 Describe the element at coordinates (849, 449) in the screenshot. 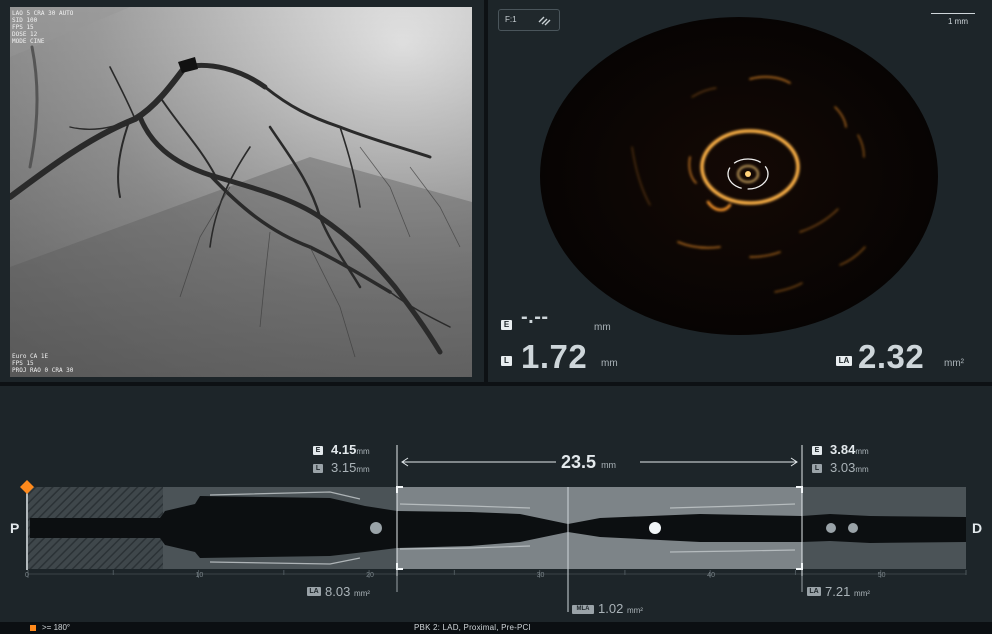

I see `right-eem-value: 3.84mm` at that location.